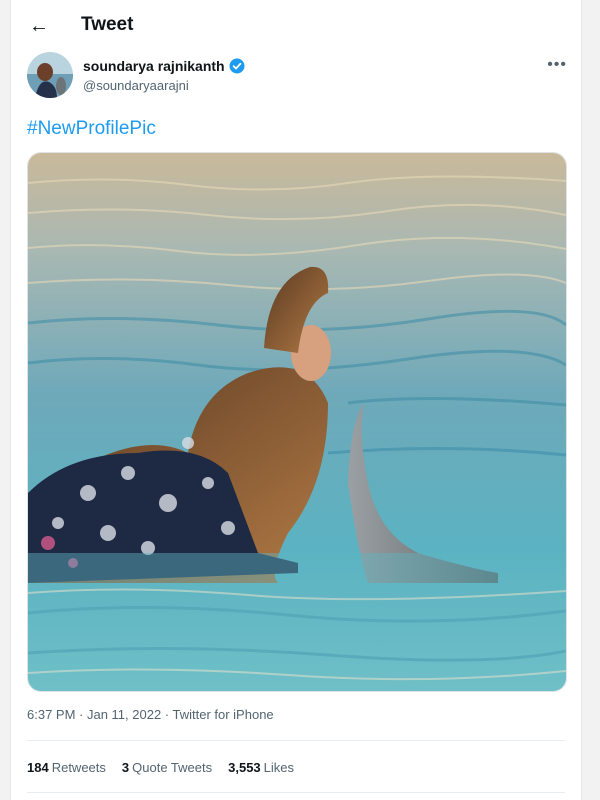  I want to click on tweet-header: ← Tweet, so click(296, 26).